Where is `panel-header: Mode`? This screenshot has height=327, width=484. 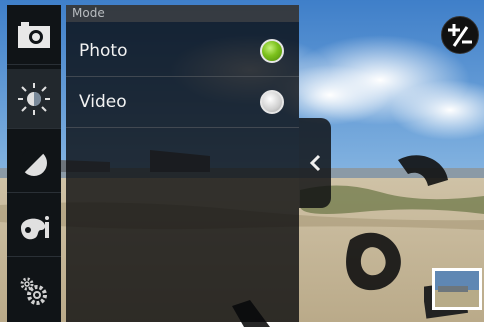
panel-header: Mode is located at coordinates (182, 13).